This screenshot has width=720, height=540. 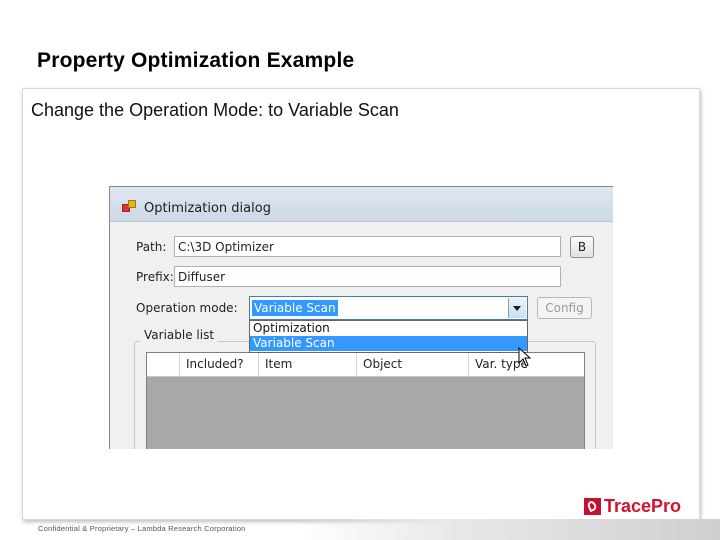 I want to click on column-header: Object, so click(x=412, y=364).